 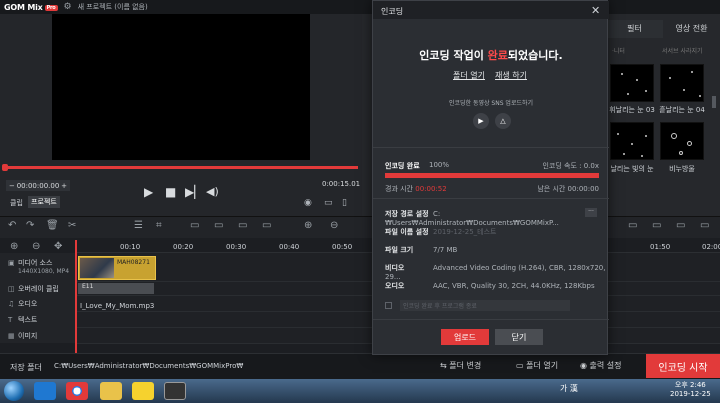 I want to click on gom-mix-taskbar-icon, so click(x=175, y=391).